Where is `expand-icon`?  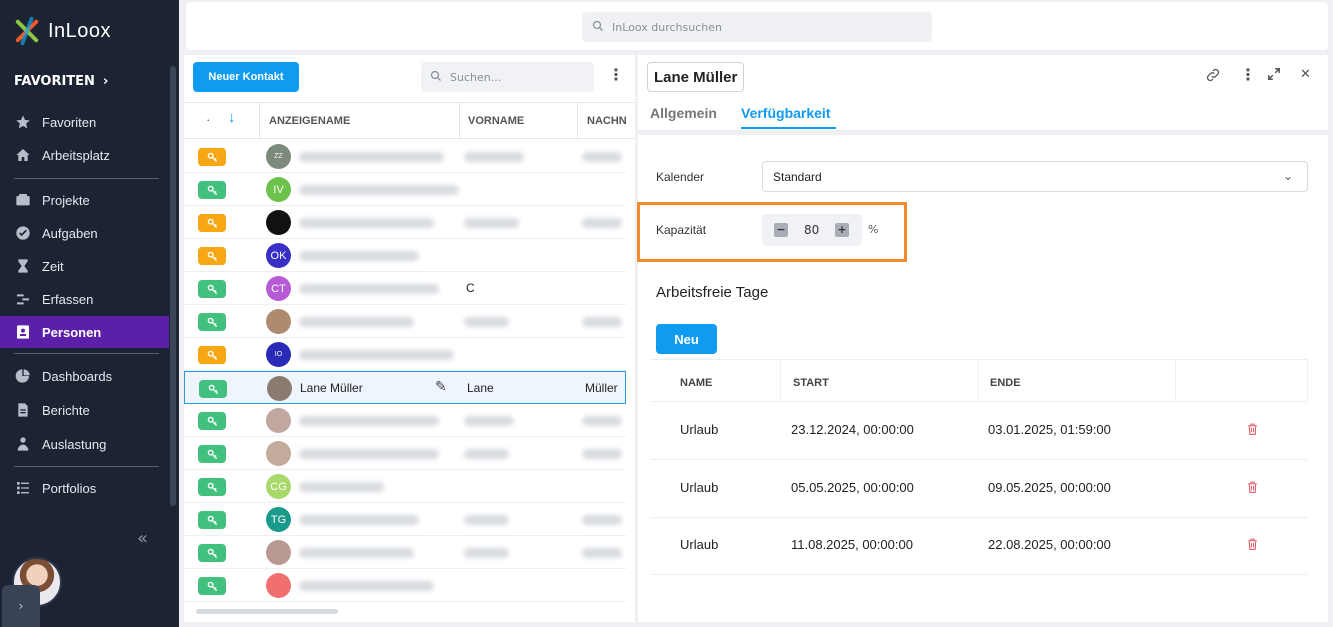 expand-icon is located at coordinates (1274, 76).